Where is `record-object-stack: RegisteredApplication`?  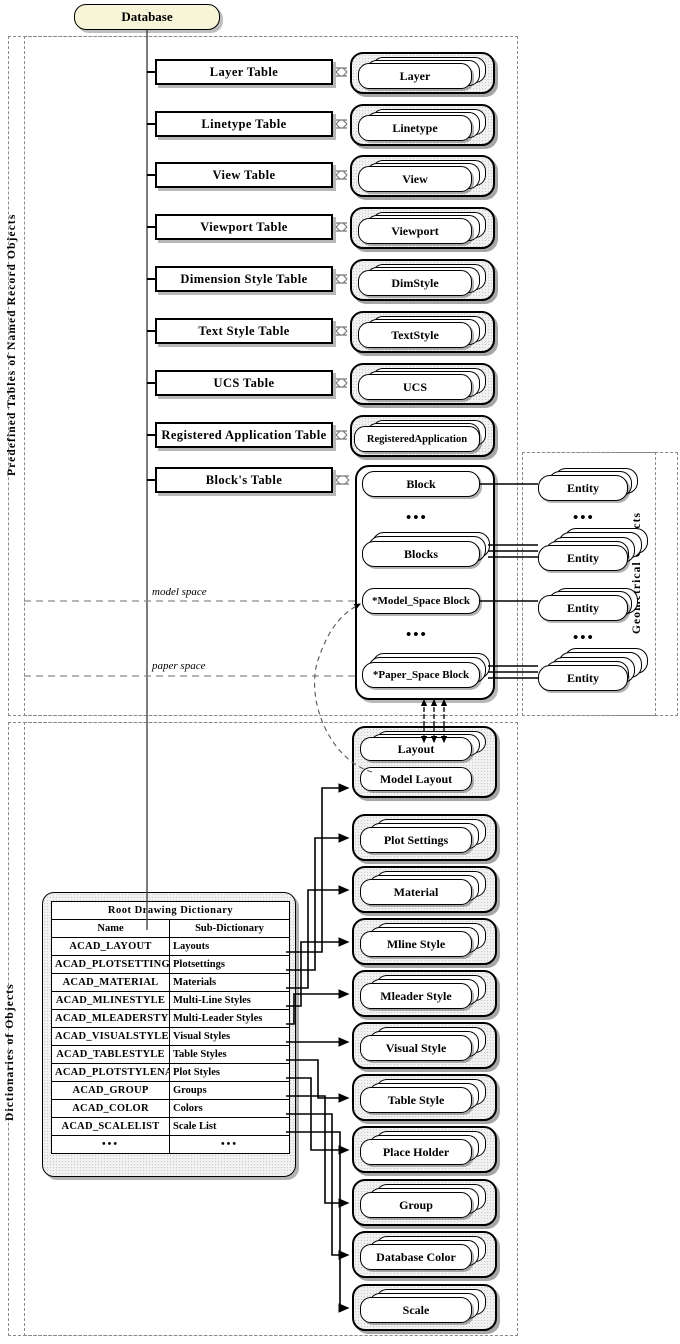 record-object-stack: RegisteredApplication is located at coordinates (422, 436).